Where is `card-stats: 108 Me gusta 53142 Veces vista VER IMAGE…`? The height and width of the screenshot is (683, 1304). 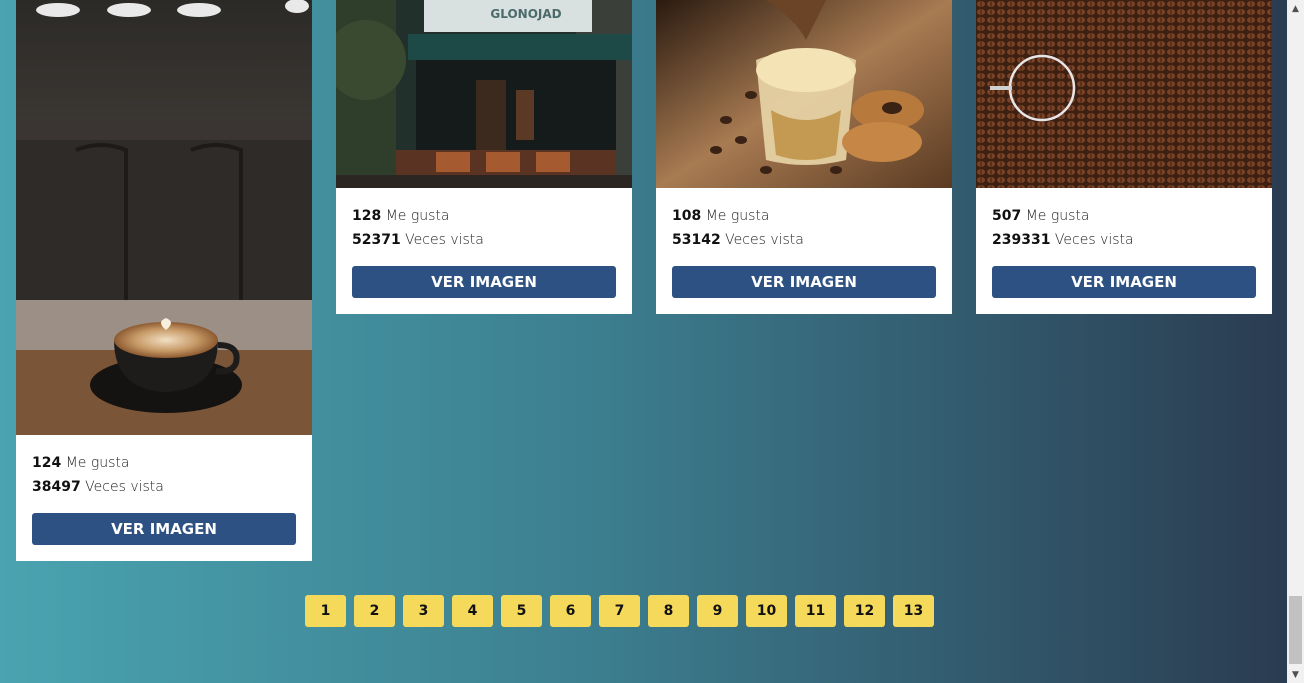 card-stats: 108 Me gusta 53142 Veces vista VER IMAGE… is located at coordinates (804, 251).